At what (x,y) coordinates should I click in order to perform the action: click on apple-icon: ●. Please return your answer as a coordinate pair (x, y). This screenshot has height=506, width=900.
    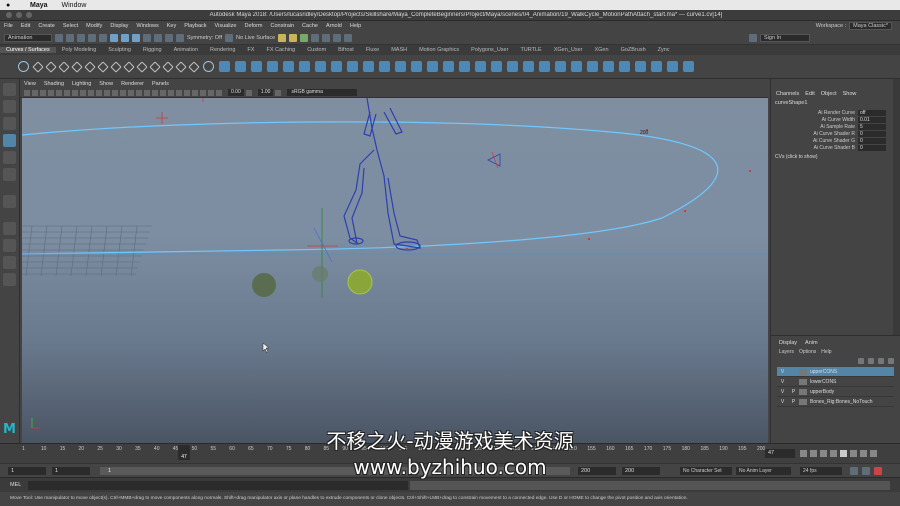
    Looking at the image, I should click on (11, 5).